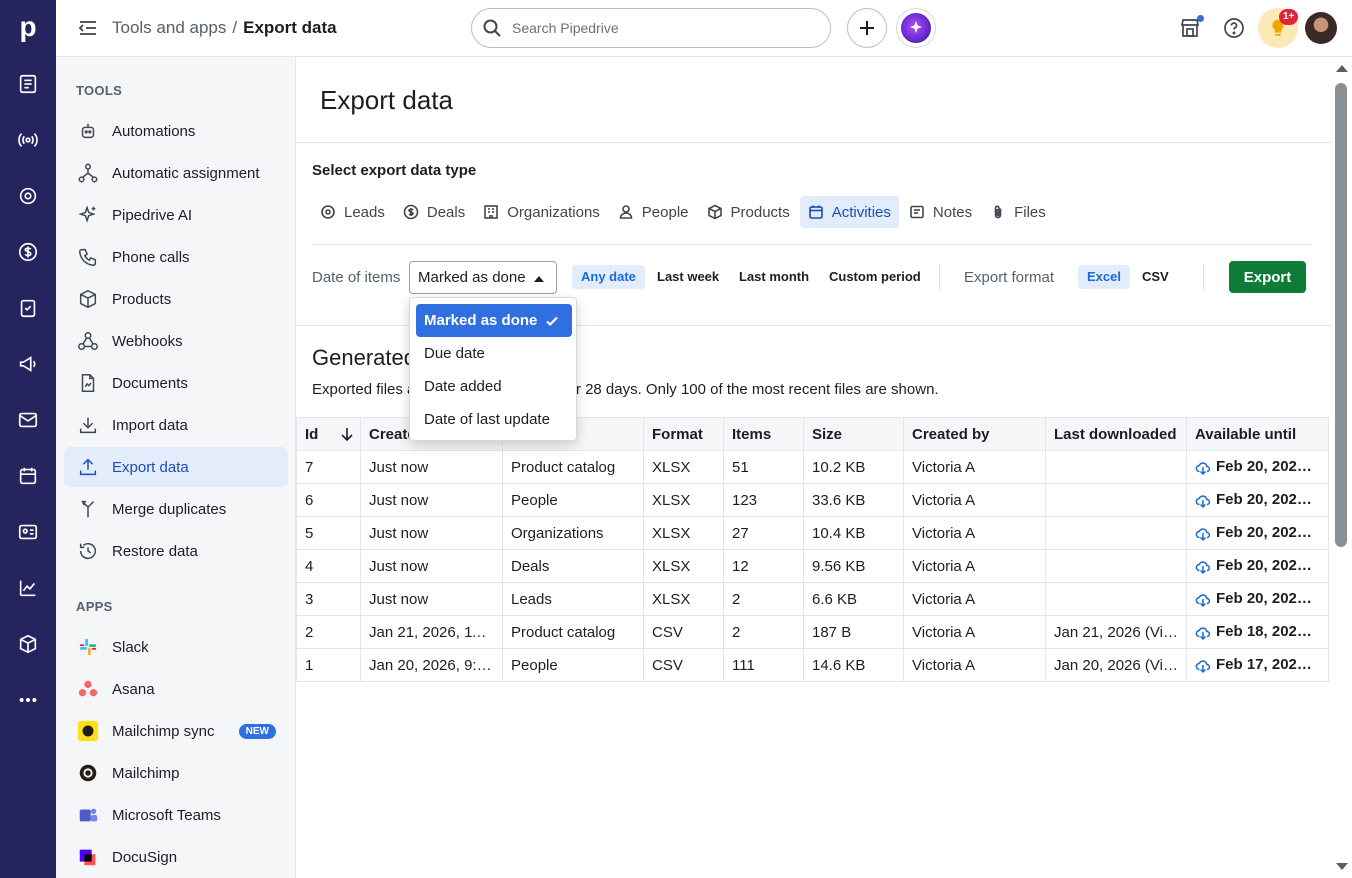 This screenshot has width=1352, height=878. Describe the element at coordinates (328, 434) in the screenshot. I see `column-header-id: Id` at that location.